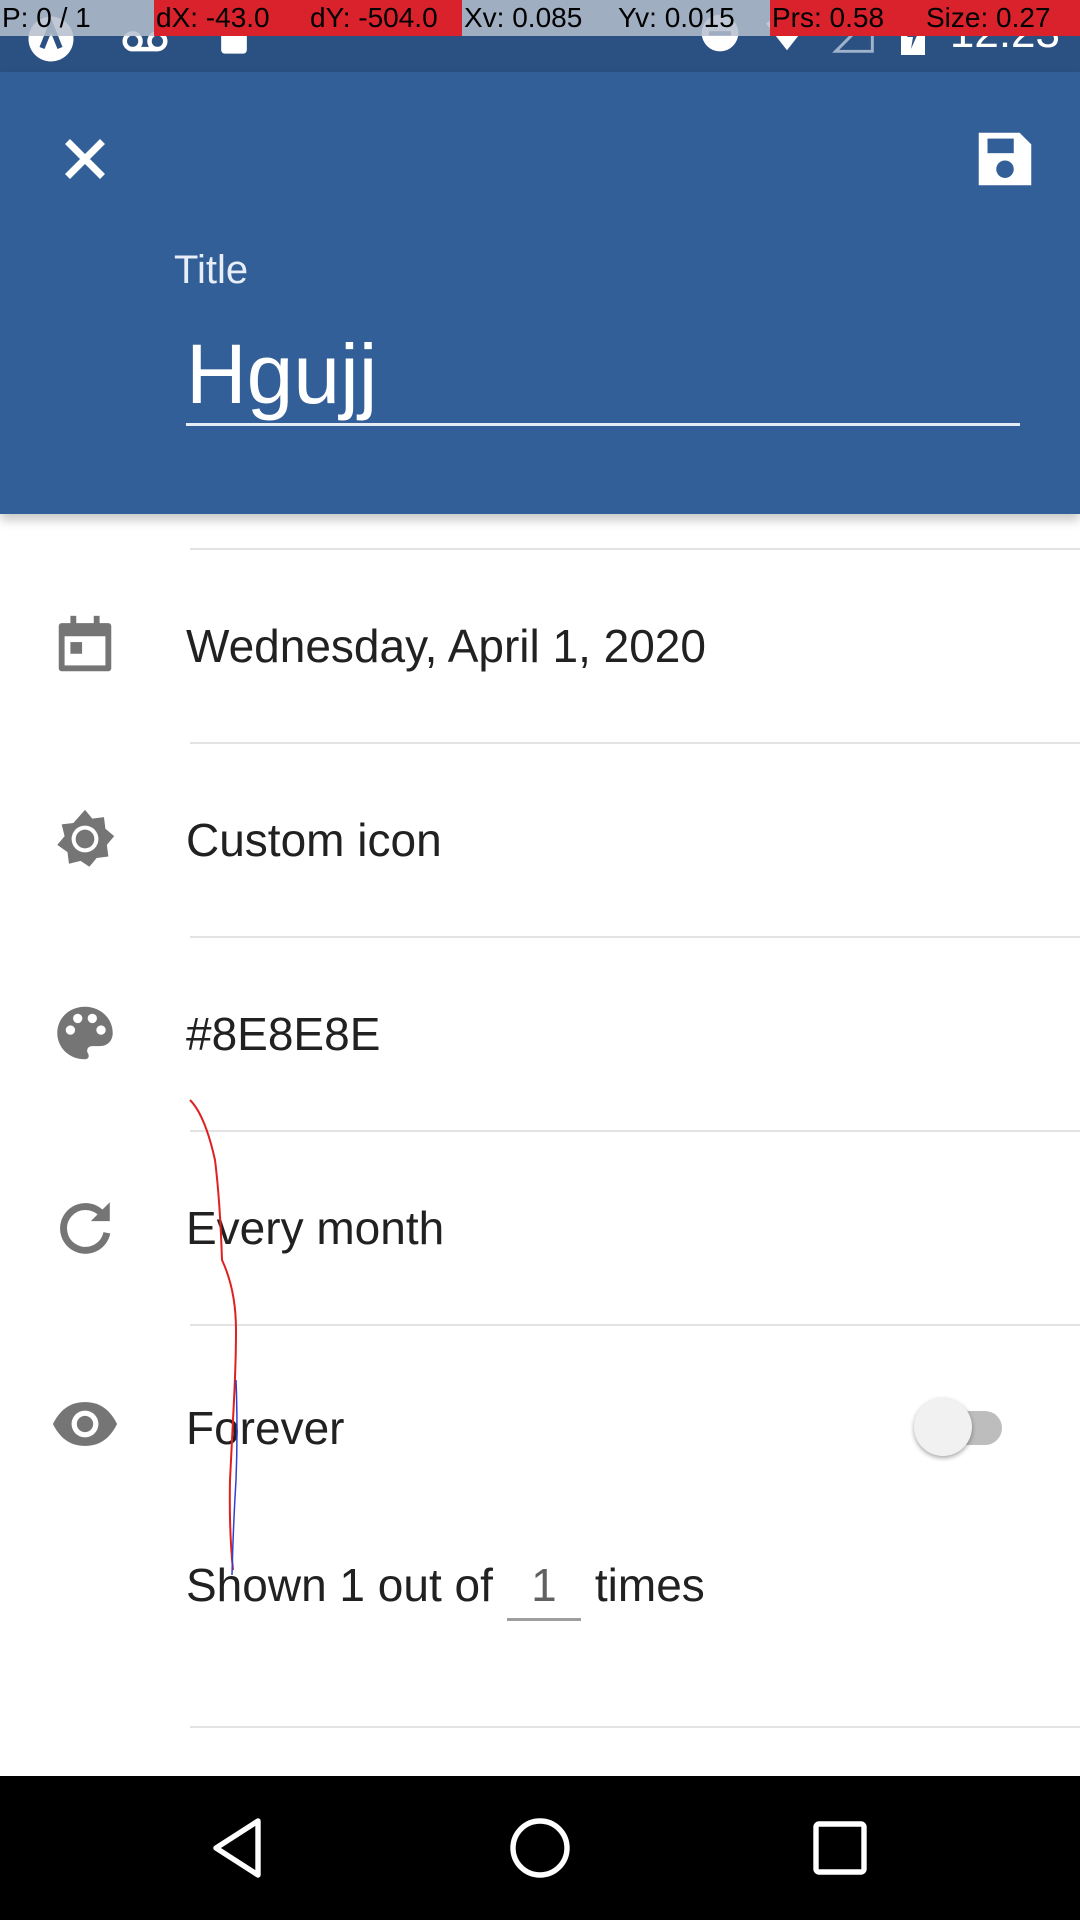  Describe the element at coordinates (85, 1033) in the screenshot. I see `palette-icon` at that location.